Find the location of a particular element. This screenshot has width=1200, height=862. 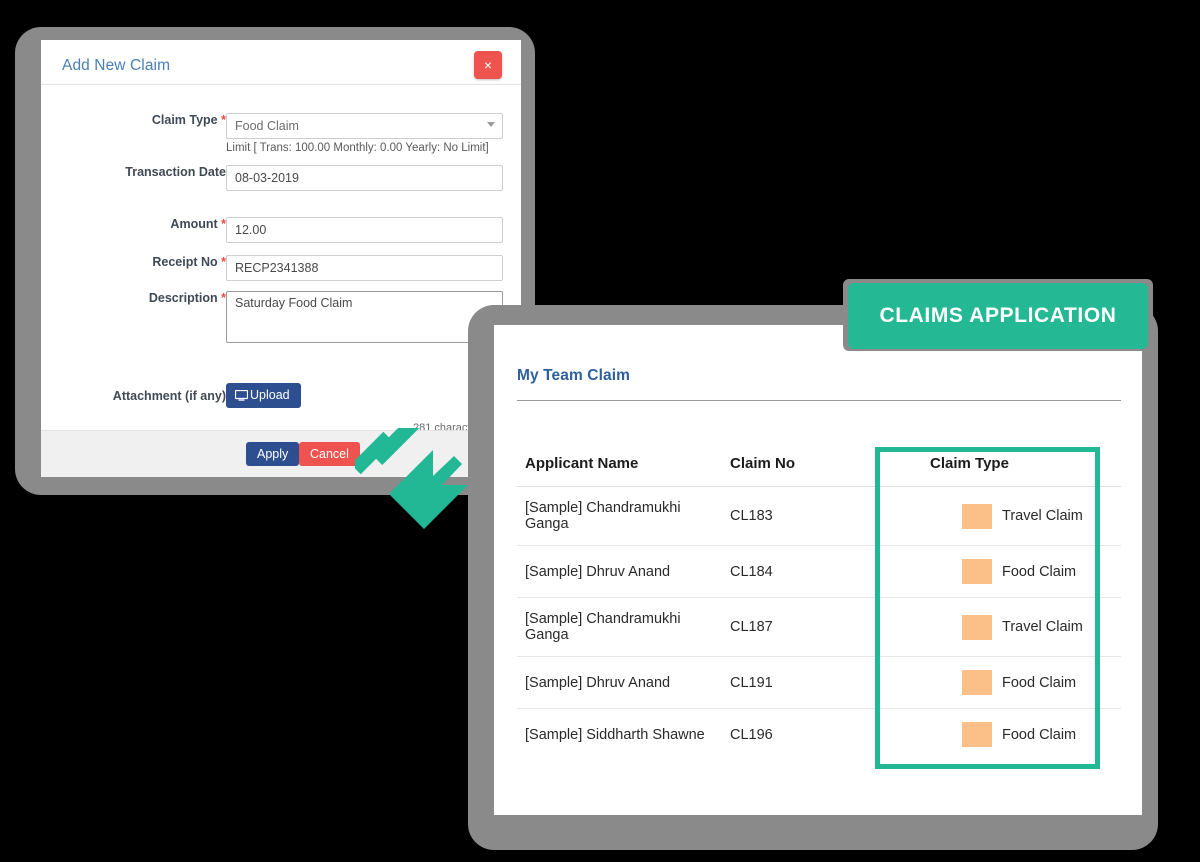

claims-table-header-row: Applicant Name Claim No Claim Type is located at coordinates (819, 466).